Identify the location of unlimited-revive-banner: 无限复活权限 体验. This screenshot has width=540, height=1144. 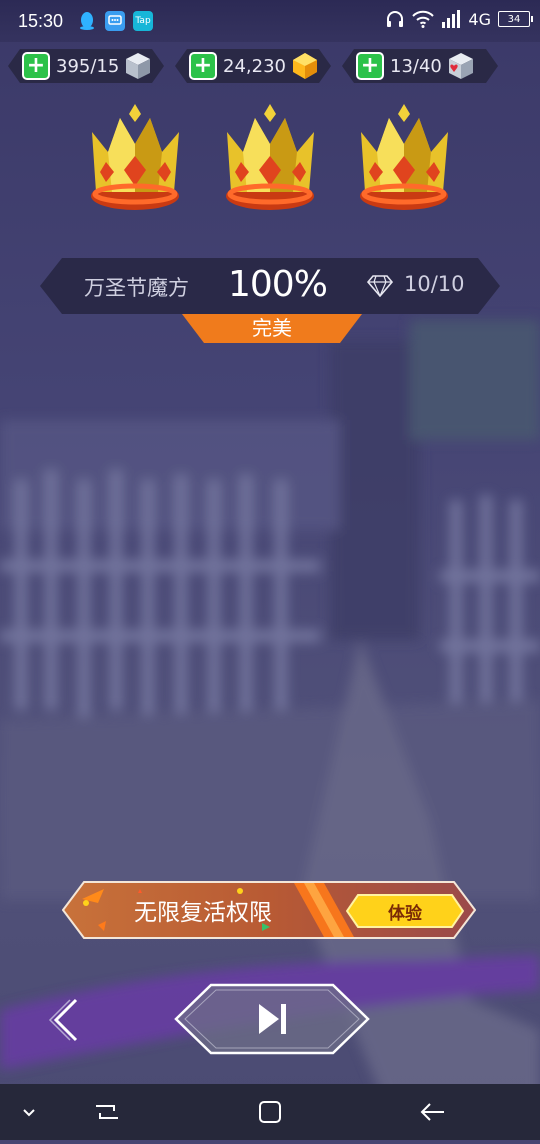
(269, 910).